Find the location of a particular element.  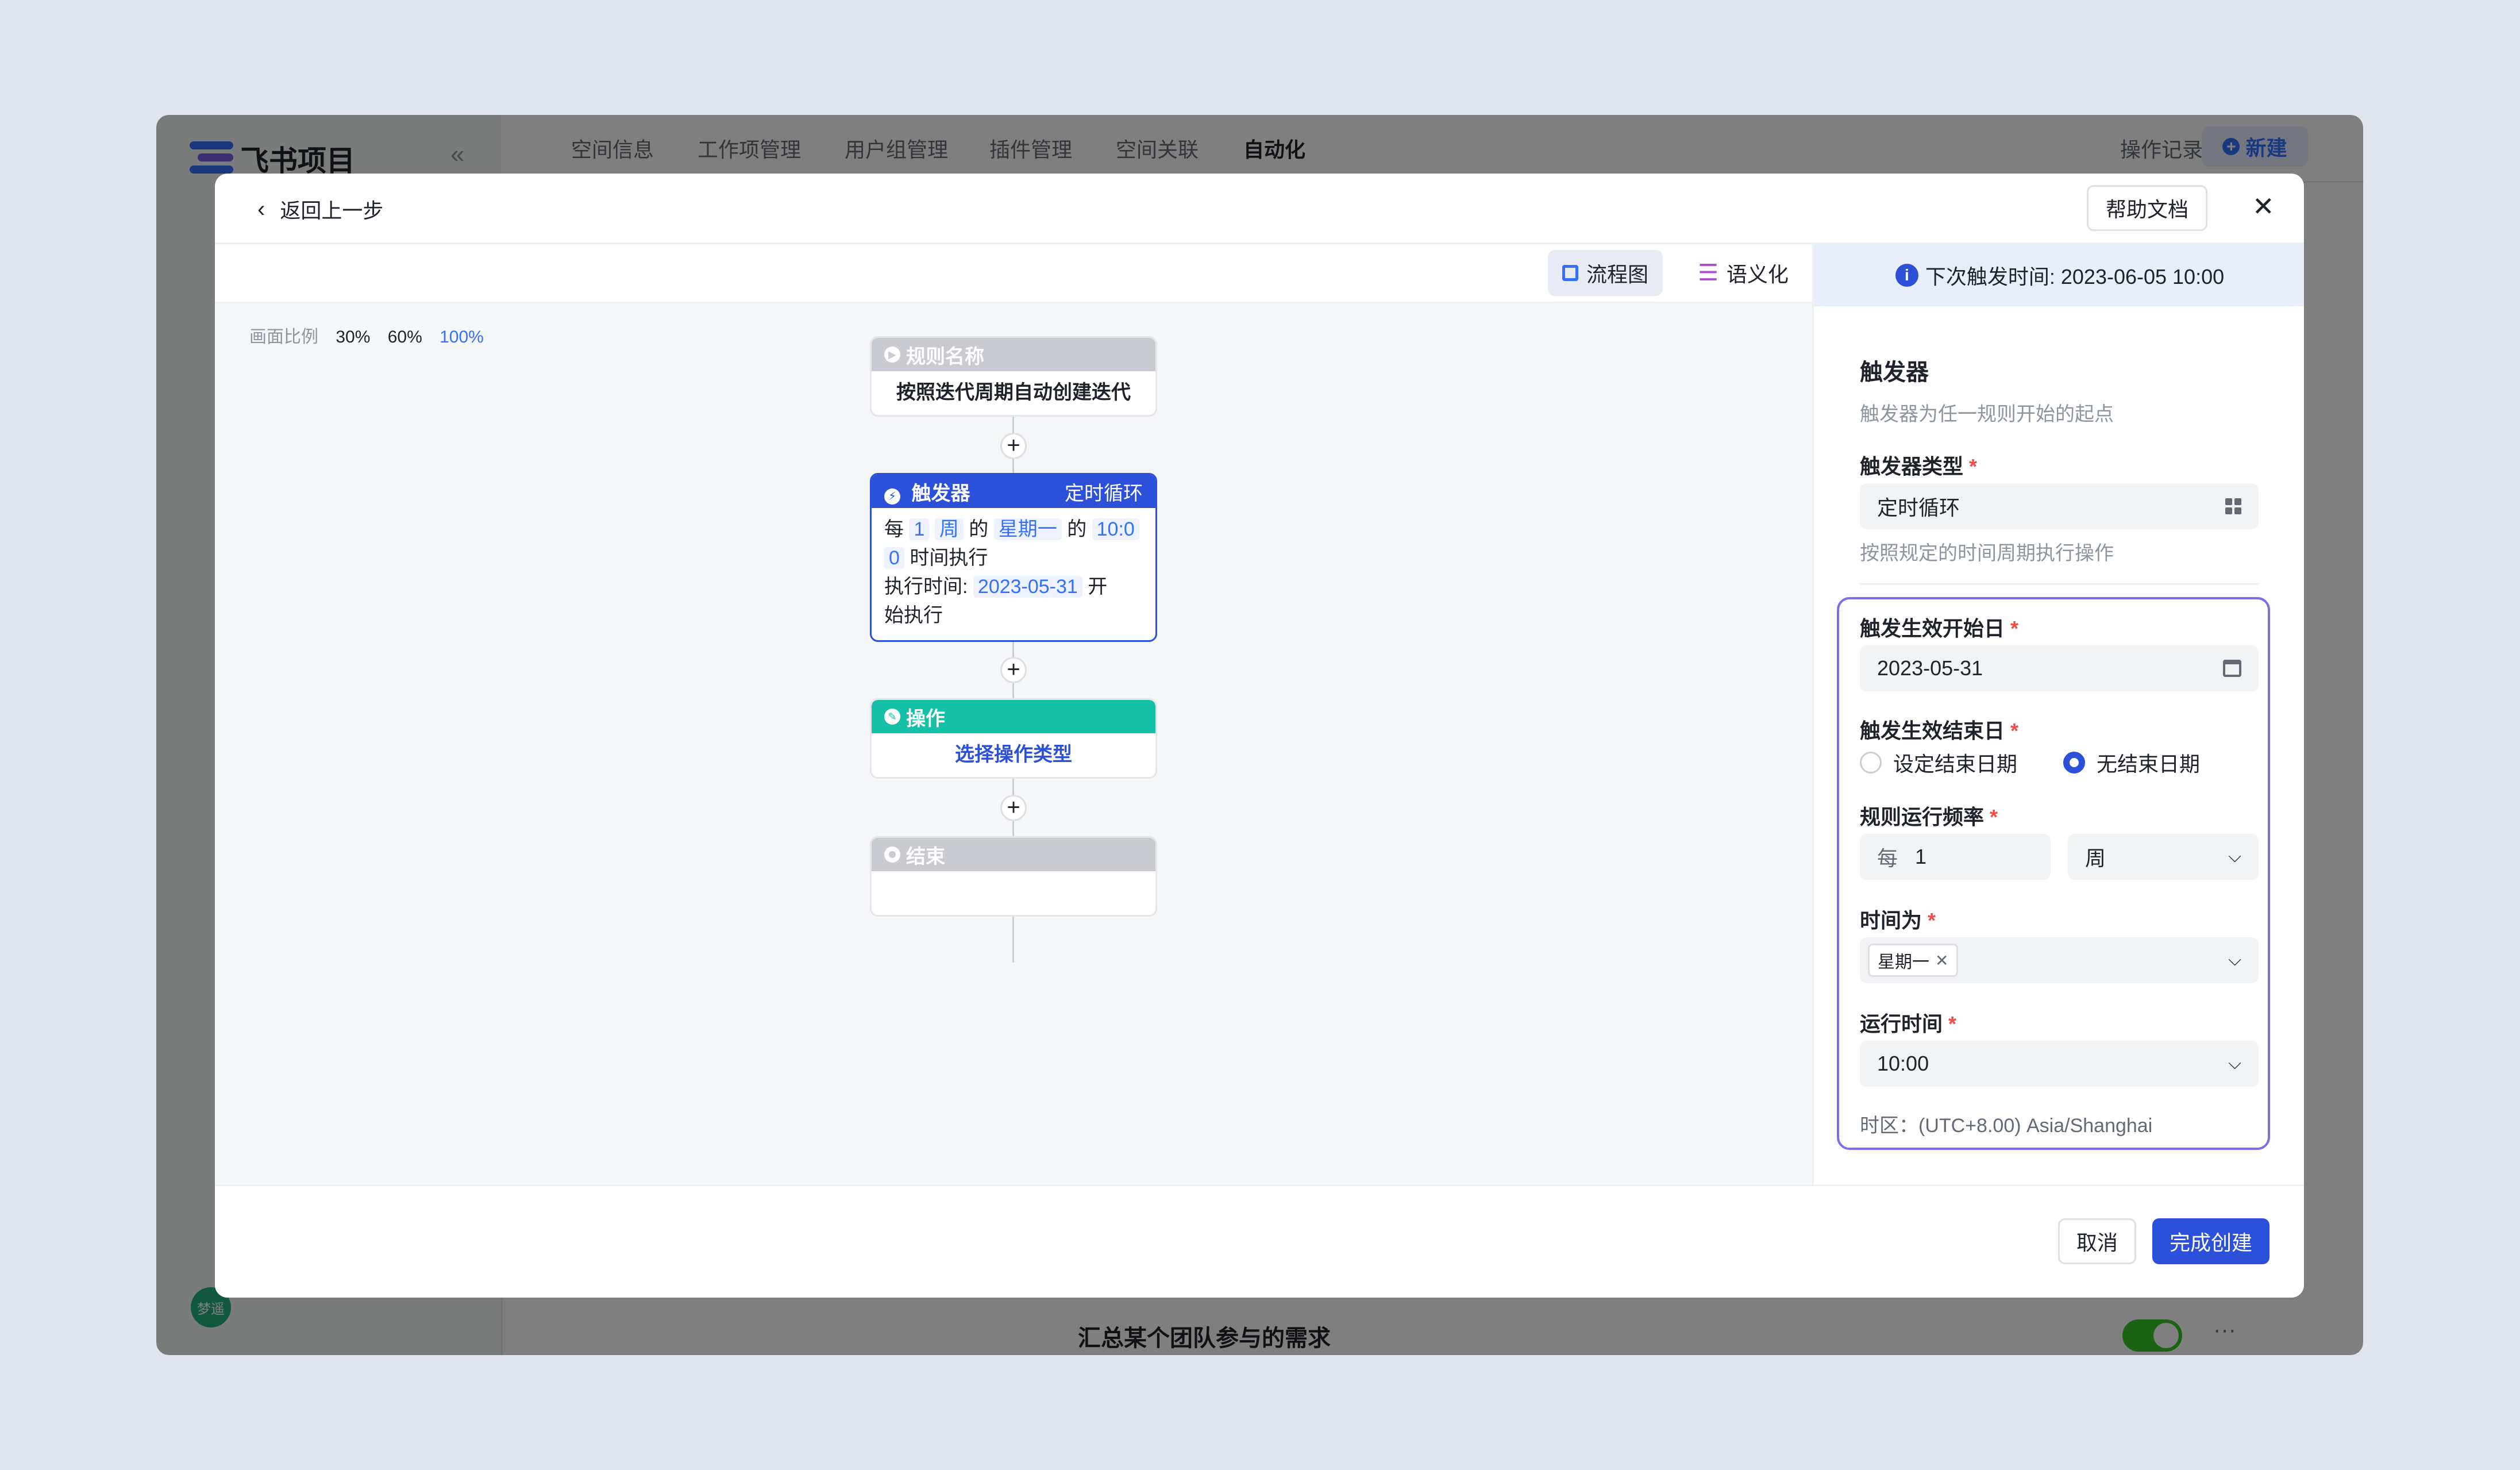

rule-name-node-head: ▶ 规则名称 is located at coordinates (1013, 354).